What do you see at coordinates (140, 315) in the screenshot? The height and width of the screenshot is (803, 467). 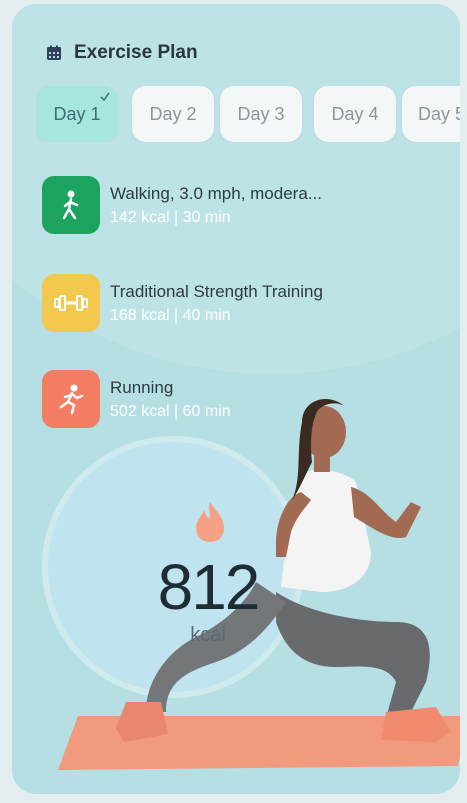 I see `activity-kcal: 168 kcal` at bounding box center [140, 315].